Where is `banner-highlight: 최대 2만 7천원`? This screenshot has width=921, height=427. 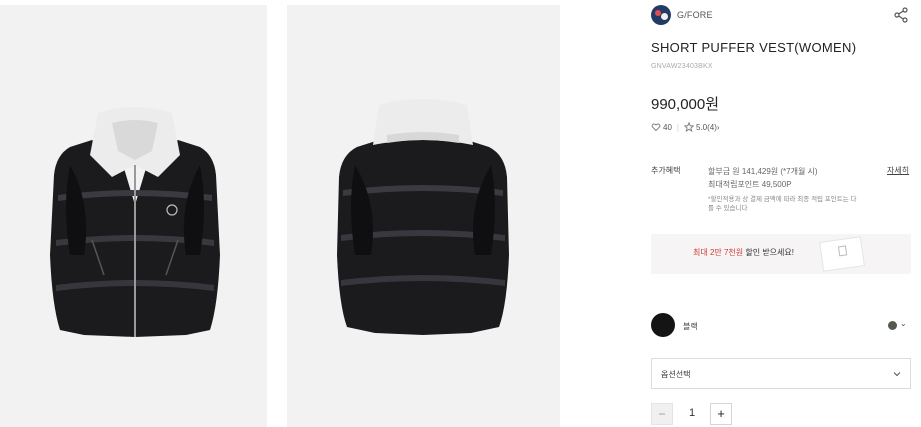
banner-highlight: 최대 2만 7천원 is located at coordinates (718, 252).